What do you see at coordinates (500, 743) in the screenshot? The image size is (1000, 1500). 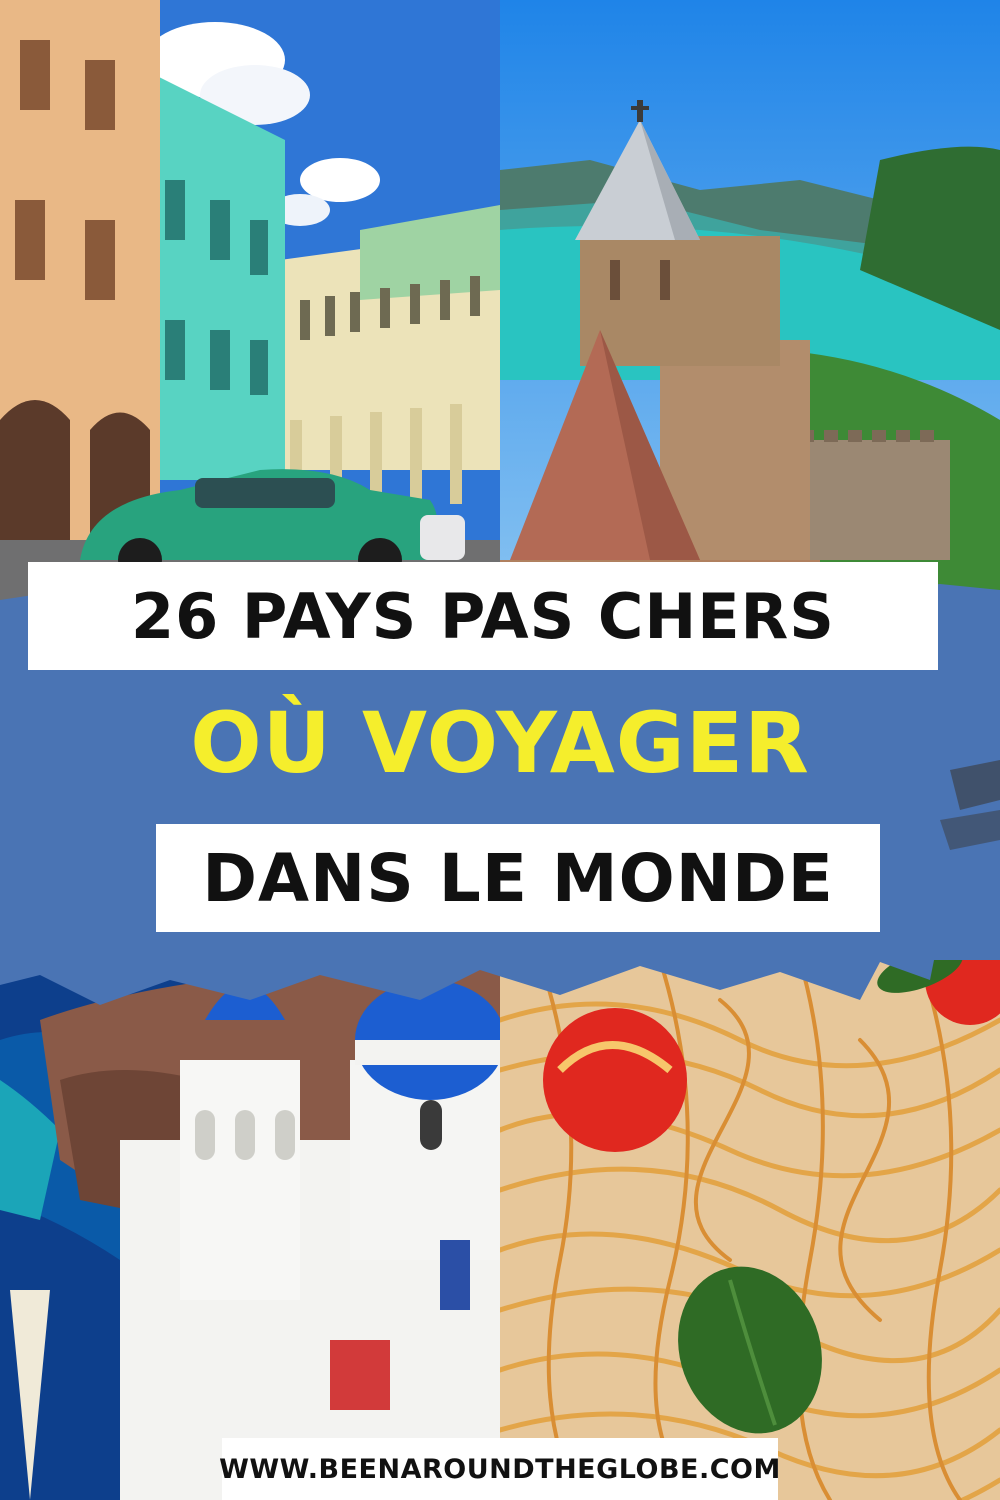 I see `headline-line-2: OÙ VOYAGER` at bounding box center [500, 743].